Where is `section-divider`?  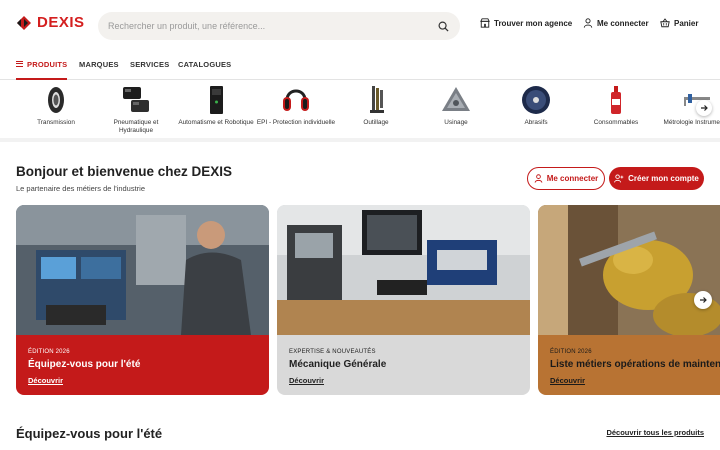
section-divider is located at coordinates (360, 140).